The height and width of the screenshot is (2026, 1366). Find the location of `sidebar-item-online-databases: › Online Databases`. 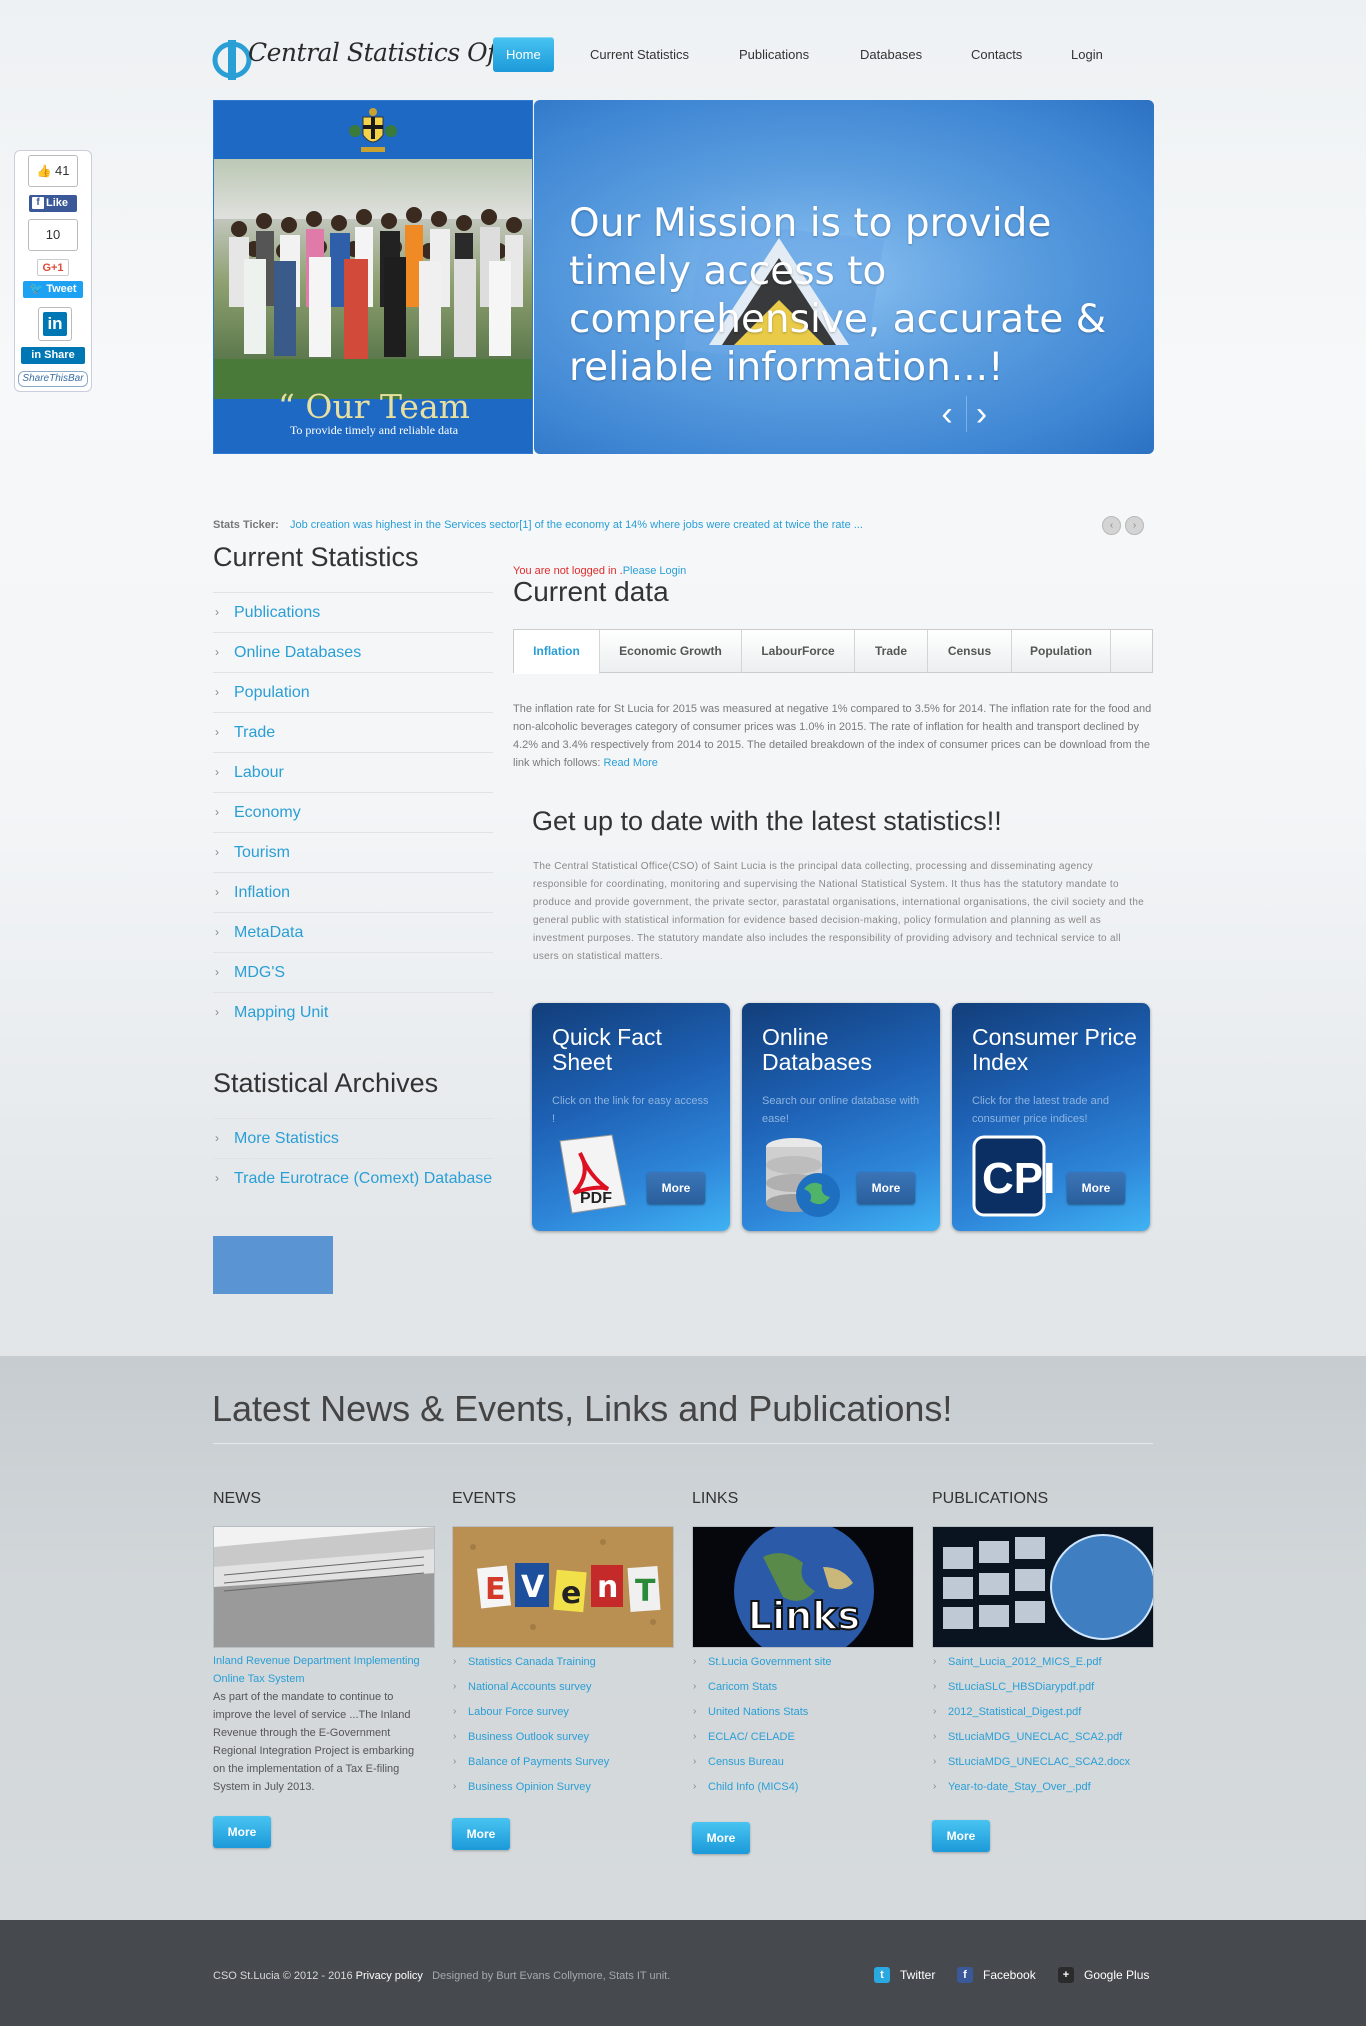

sidebar-item-online-databases: › Online Databases is located at coordinates (353, 652).